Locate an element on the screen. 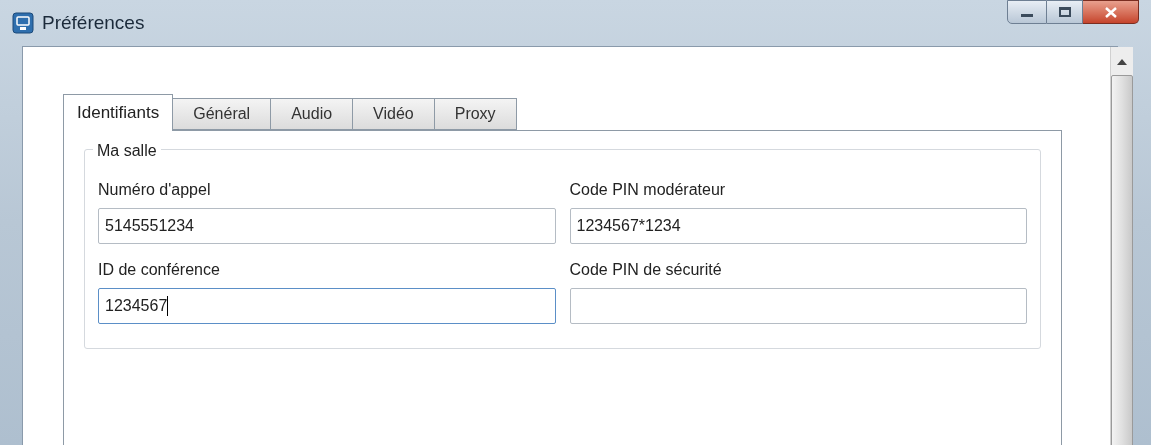  input-field: 5145551234 is located at coordinates (327, 226).